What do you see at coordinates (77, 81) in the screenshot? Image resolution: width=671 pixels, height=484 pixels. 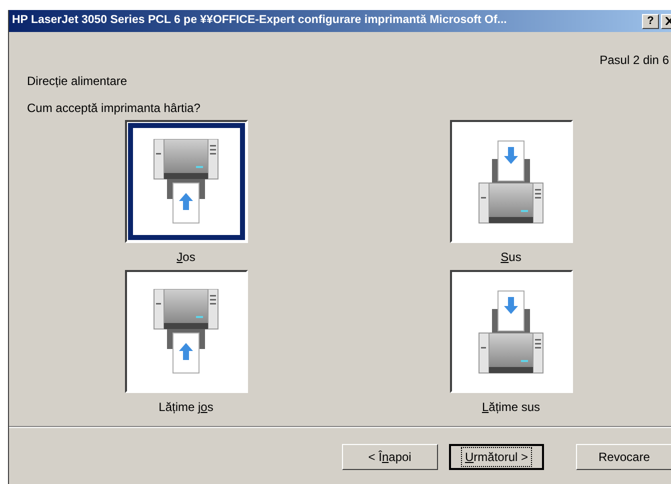 I see `page-heading: Direcție alimentare` at bounding box center [77, 81].